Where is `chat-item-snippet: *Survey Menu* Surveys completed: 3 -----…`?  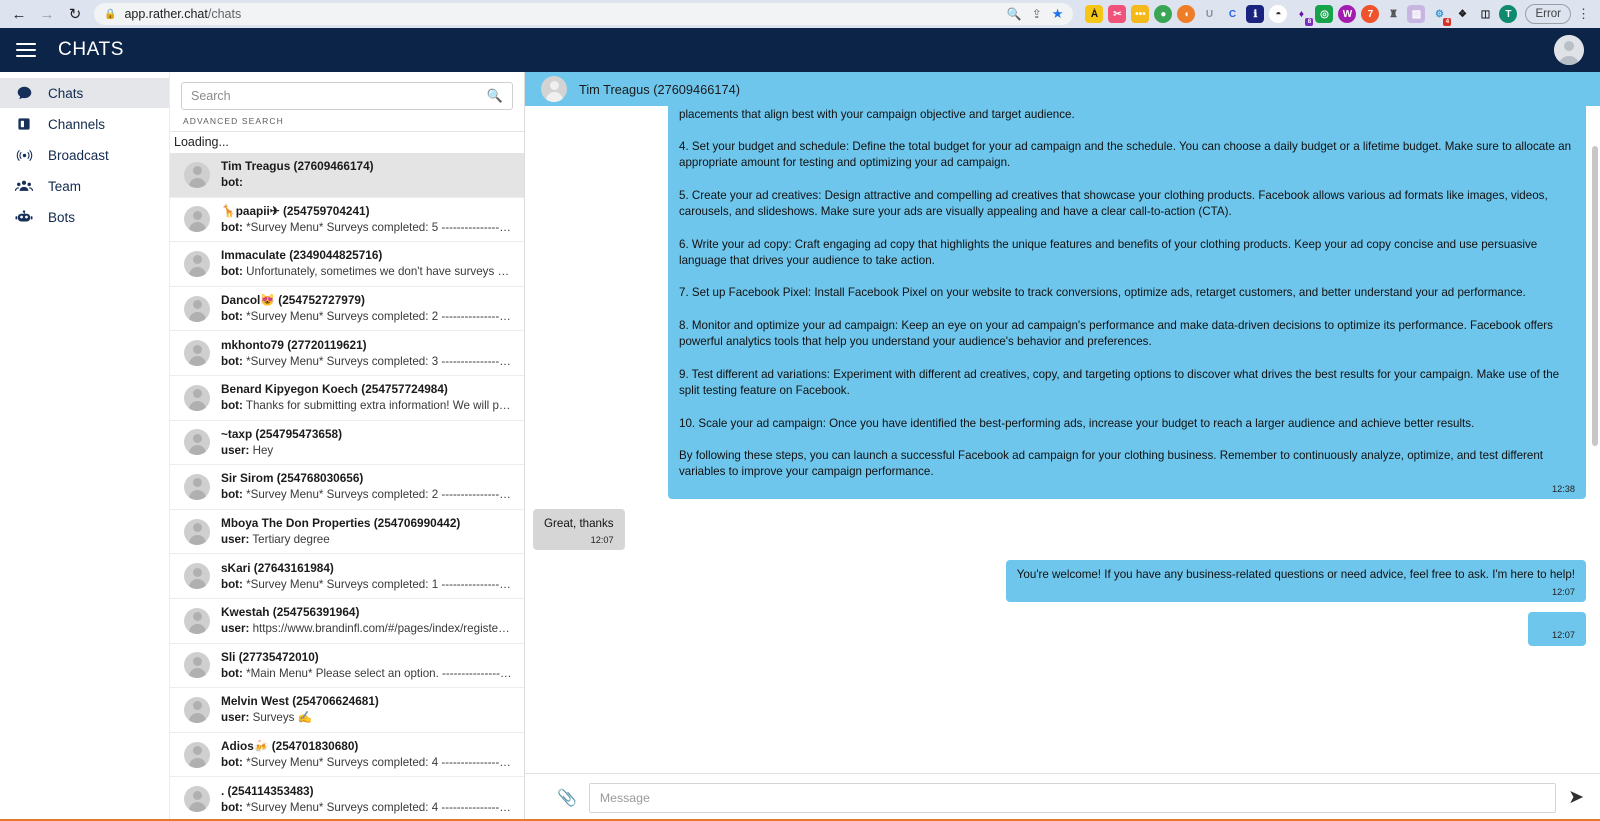 chat-item-snippet: *Survey Menu* Surveys completed: 3 -----… is located at coordinates (377, 361).